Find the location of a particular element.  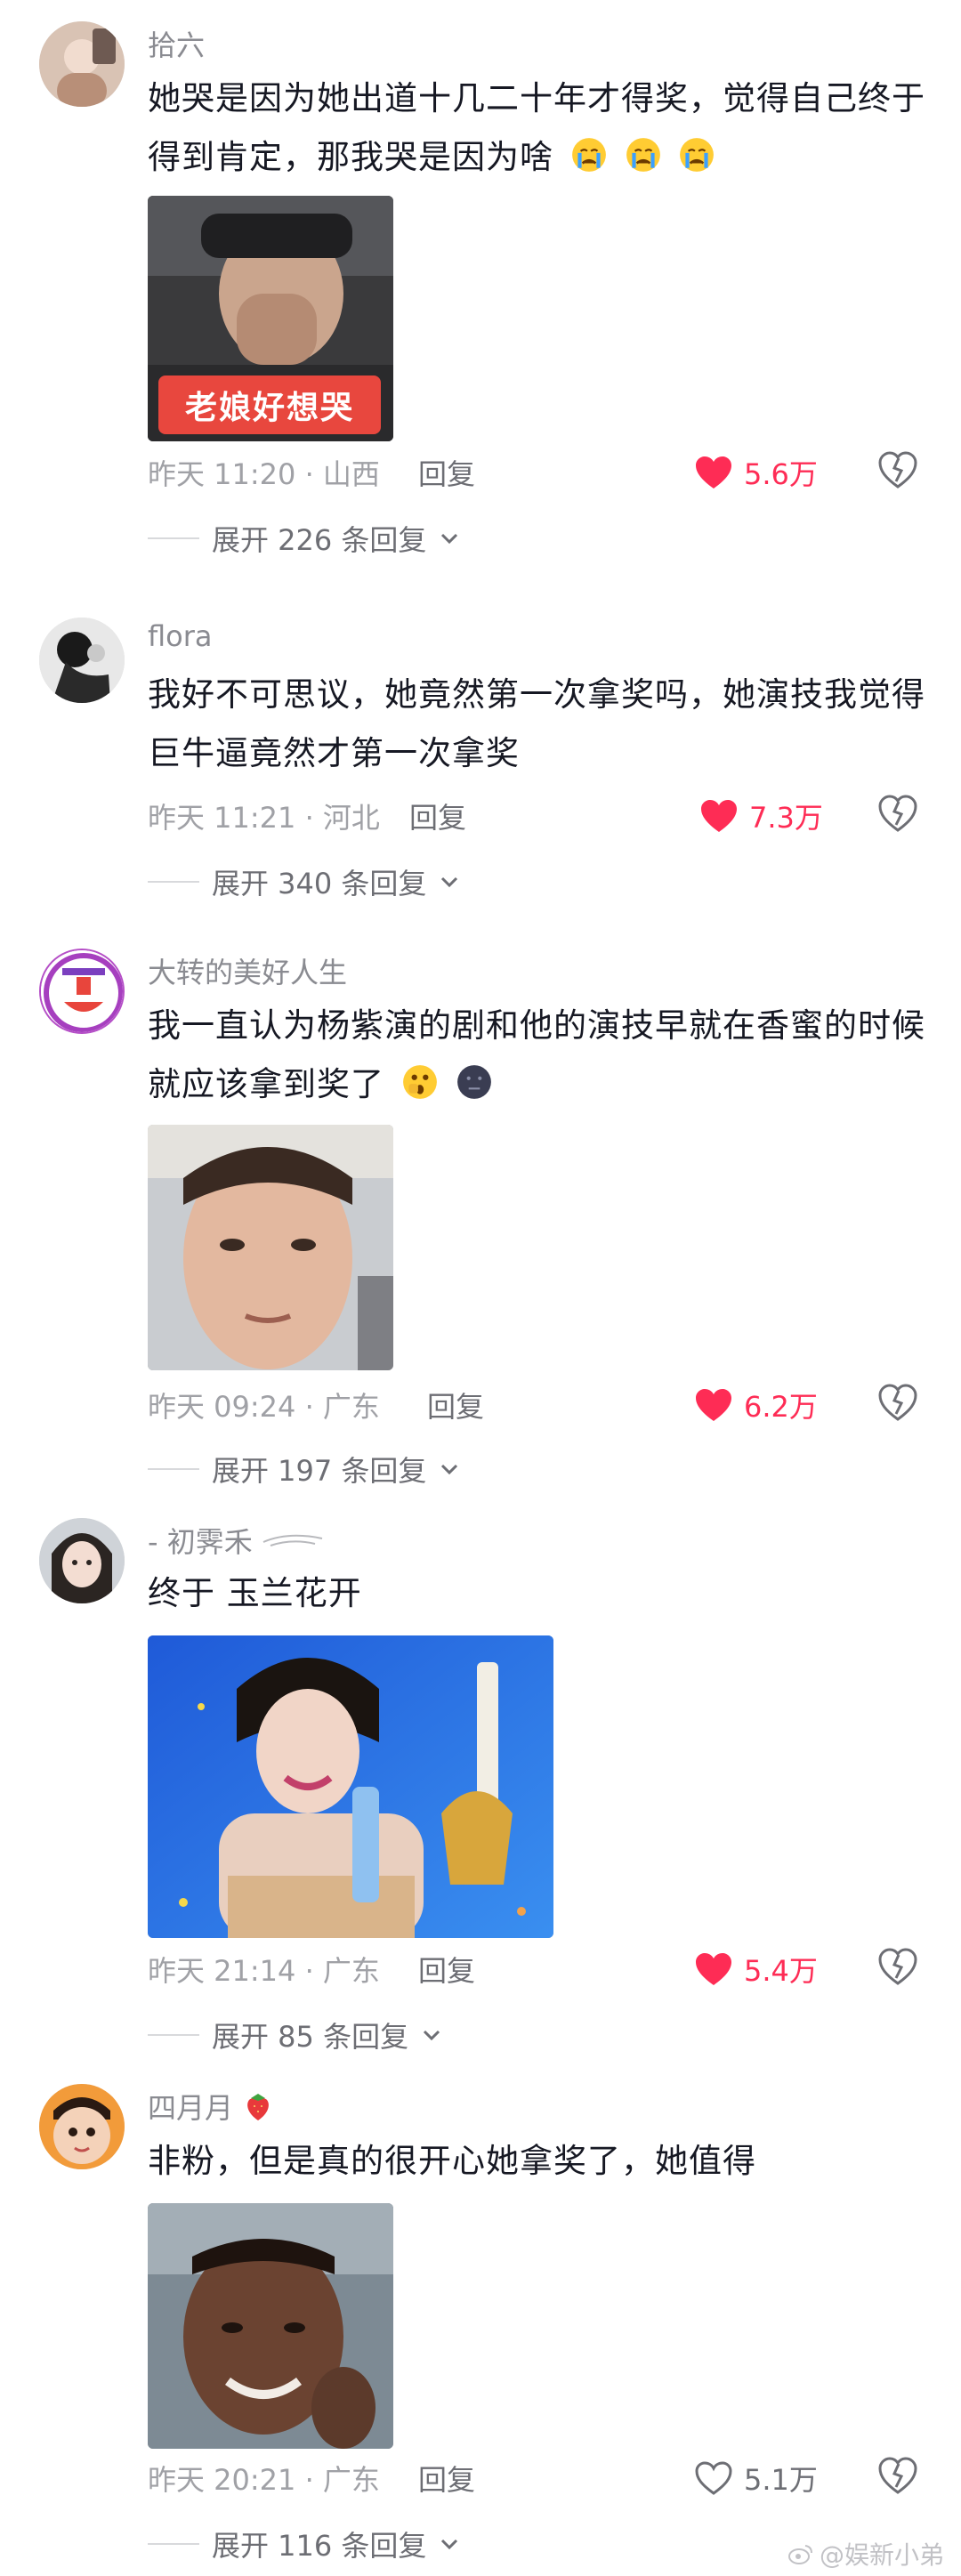

like-button: 5.4万 is located at coordinates (756, 1969).